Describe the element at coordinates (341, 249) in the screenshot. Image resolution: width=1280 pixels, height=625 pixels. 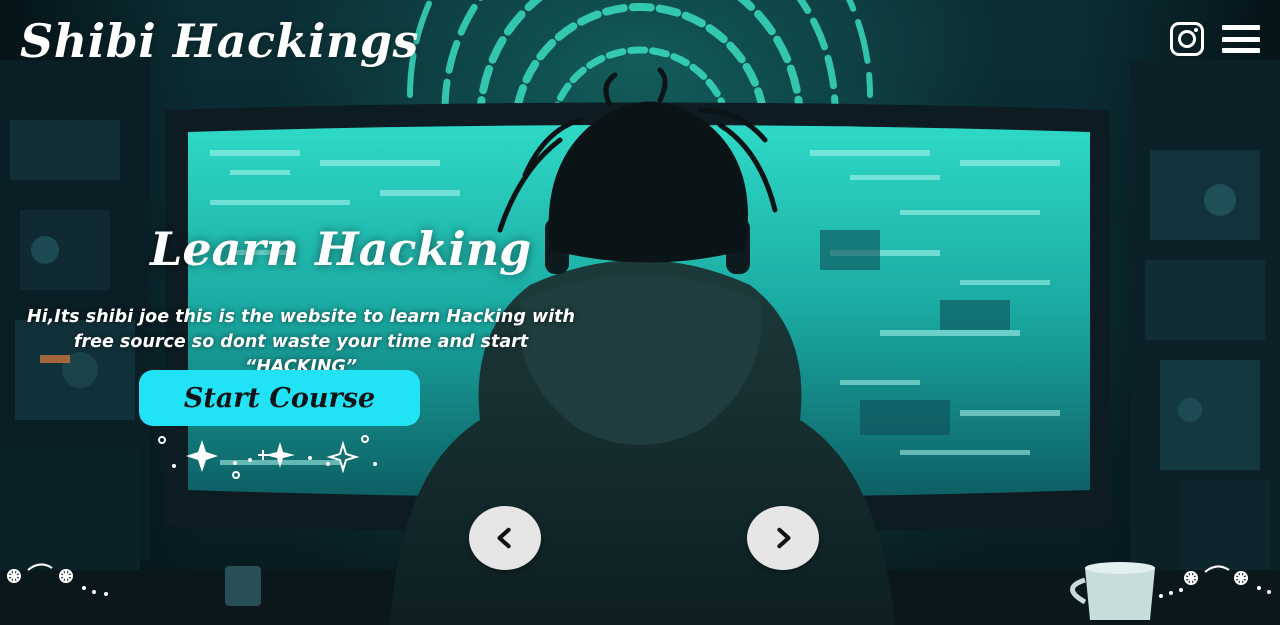
I see `hero-headline: Learn Hacking` at that location.